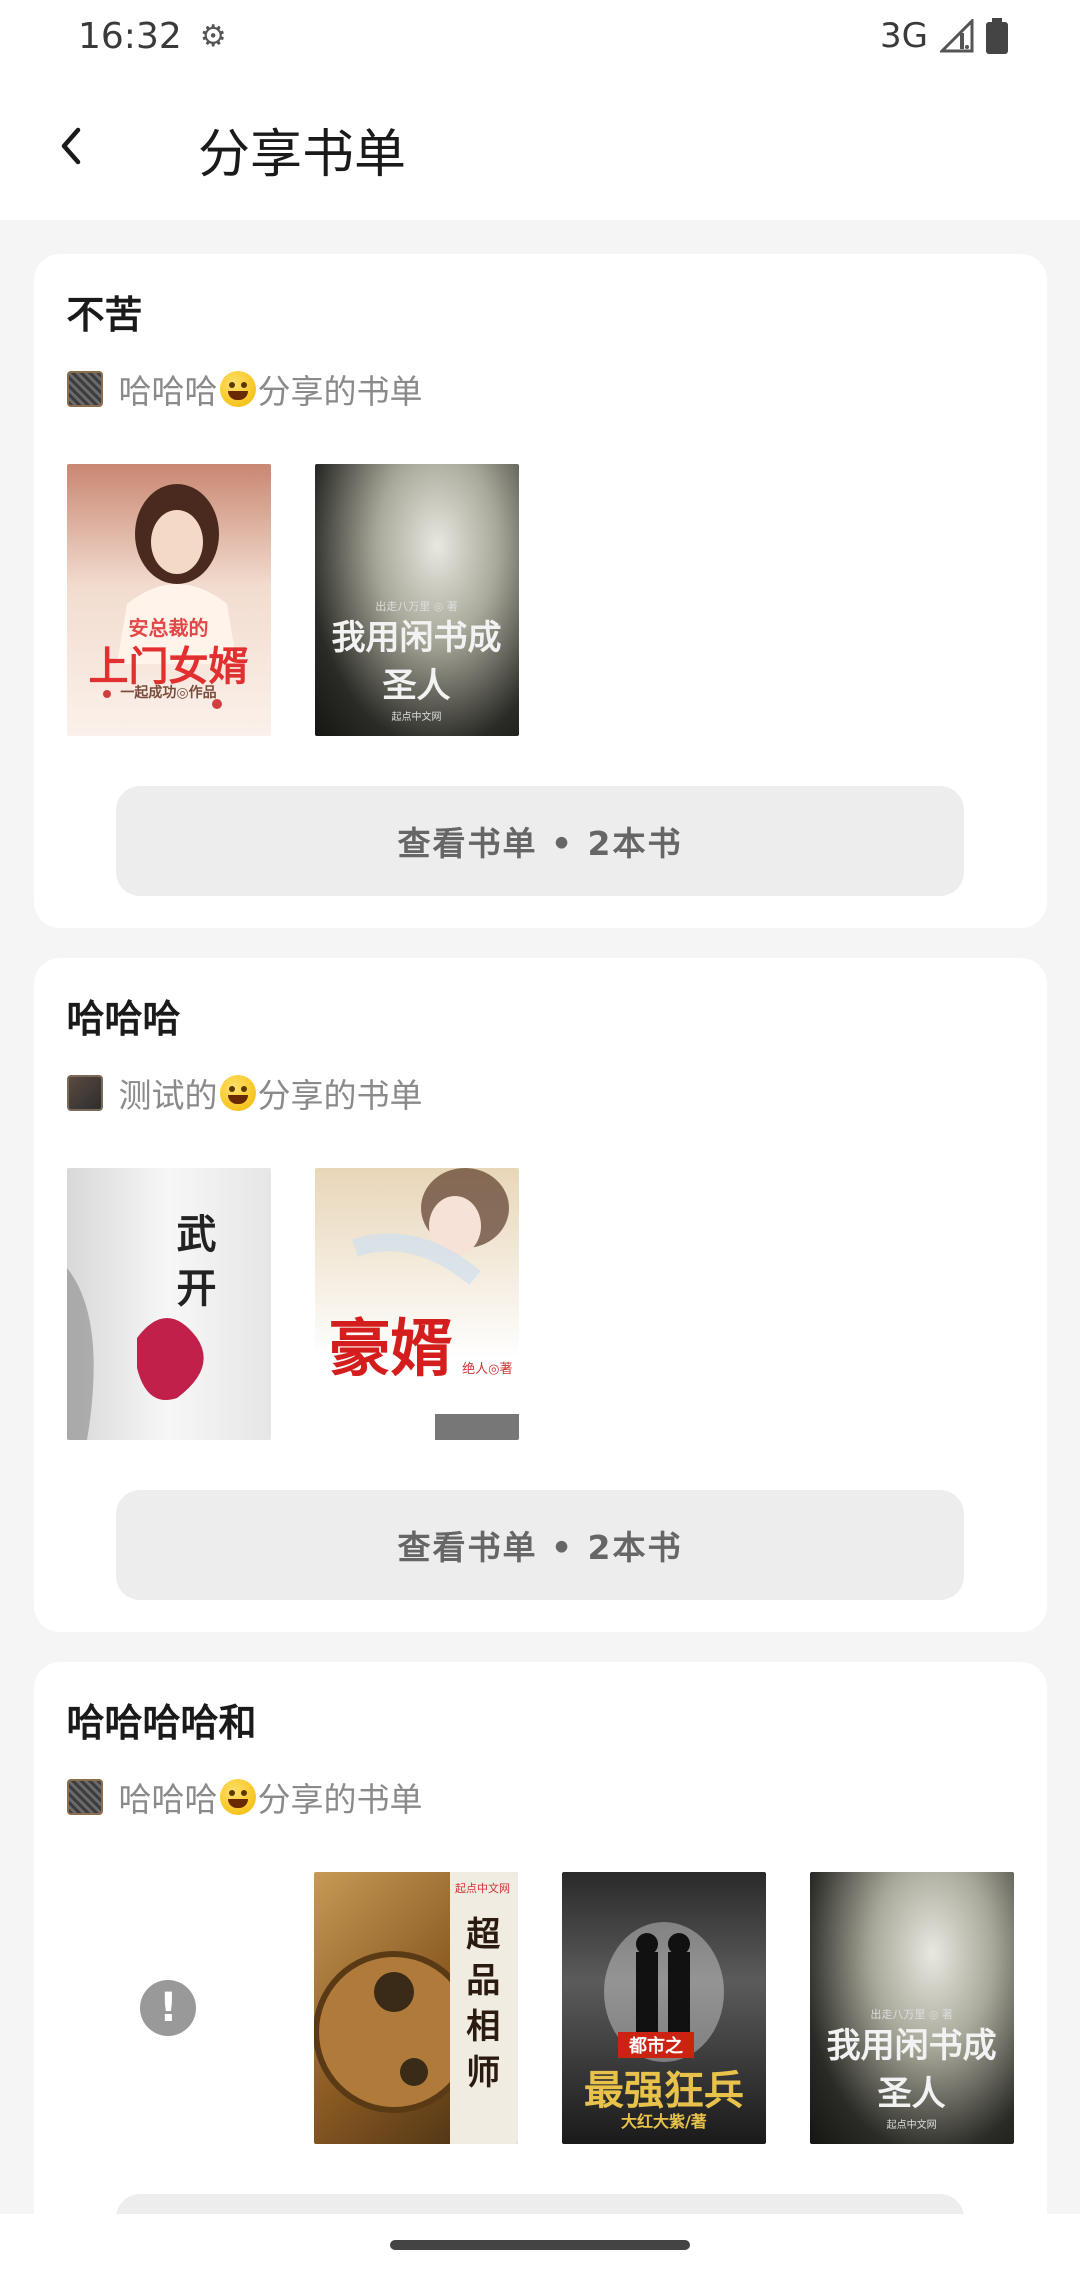  Describe the element at coordinates (540, 146) in the screenshot. I see `app-bar: 分享书单` at that location.